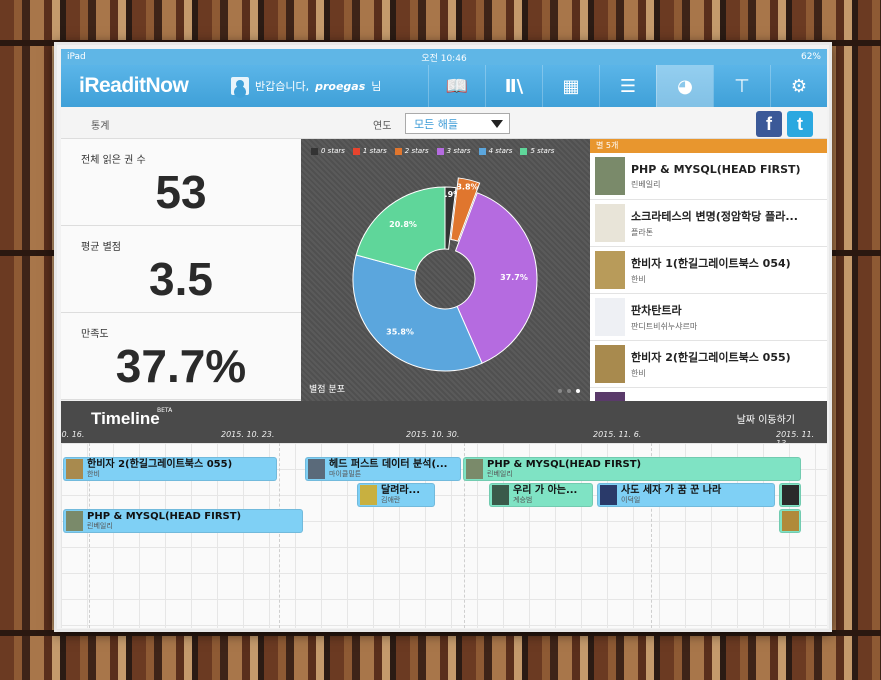 This screenshot has height=680, width=881. What do you see at coordinates (240, 86) in the screenshot?
I see `user-avatar-icon` at bounding box center [240, 86].